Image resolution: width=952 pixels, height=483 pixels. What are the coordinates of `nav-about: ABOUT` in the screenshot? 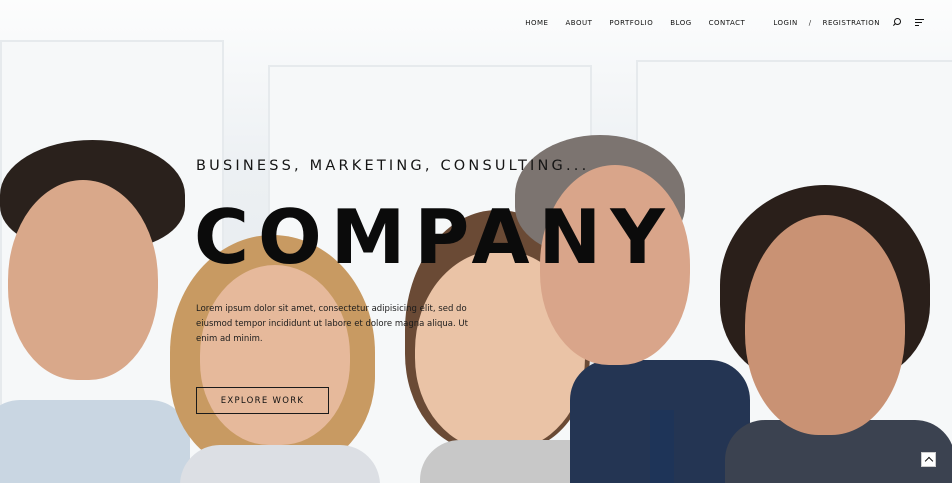 It's located at (578, 23).